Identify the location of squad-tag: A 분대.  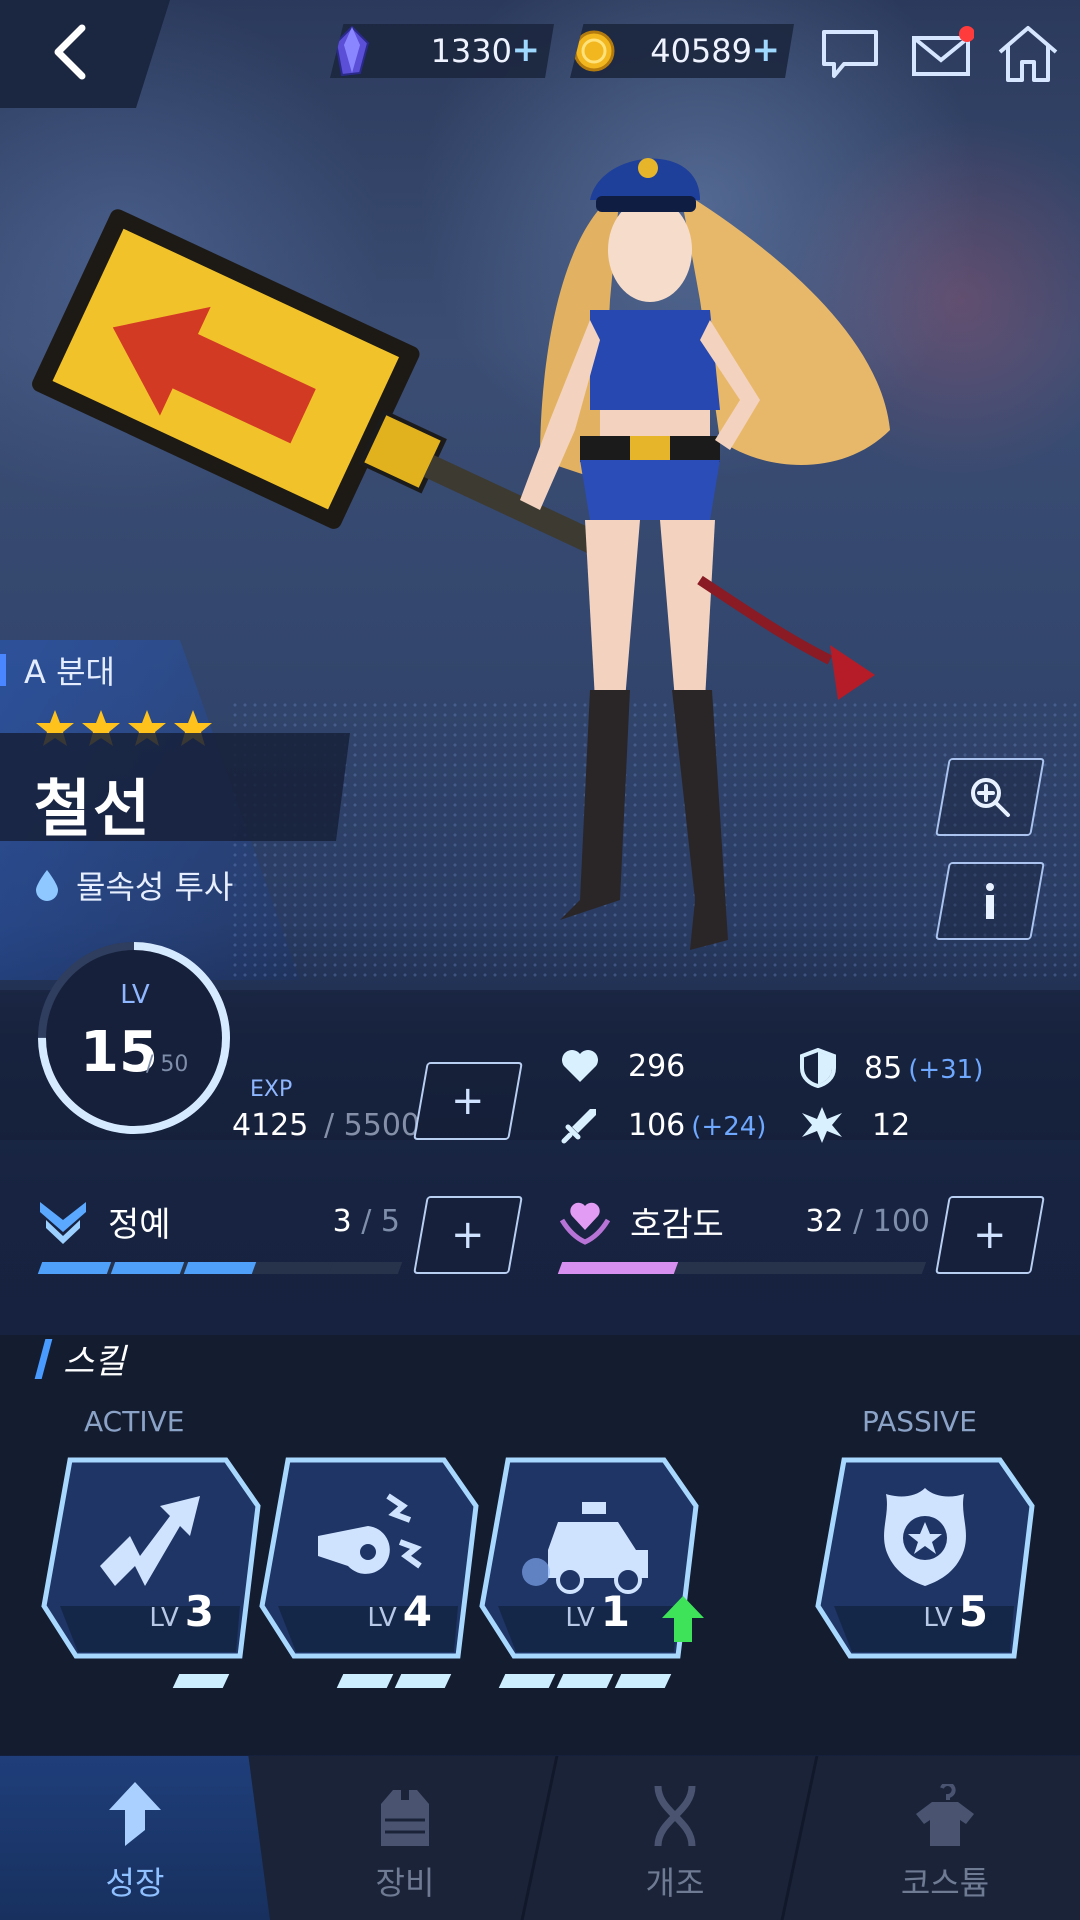
(57, 670).